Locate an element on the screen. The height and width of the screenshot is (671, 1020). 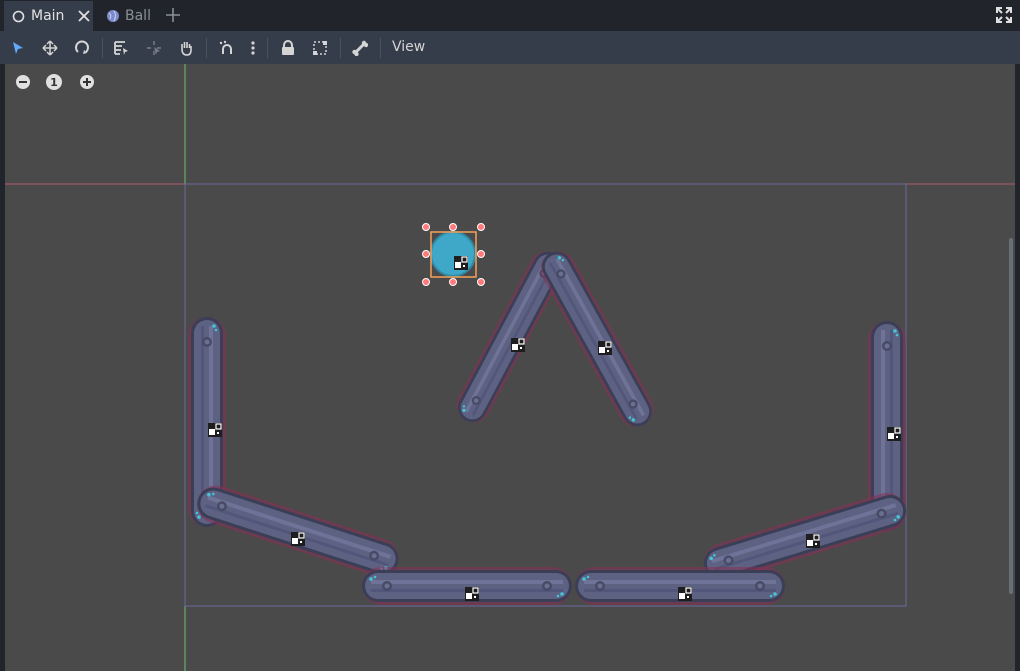
globe-icon is located at coordinates (112, 16).